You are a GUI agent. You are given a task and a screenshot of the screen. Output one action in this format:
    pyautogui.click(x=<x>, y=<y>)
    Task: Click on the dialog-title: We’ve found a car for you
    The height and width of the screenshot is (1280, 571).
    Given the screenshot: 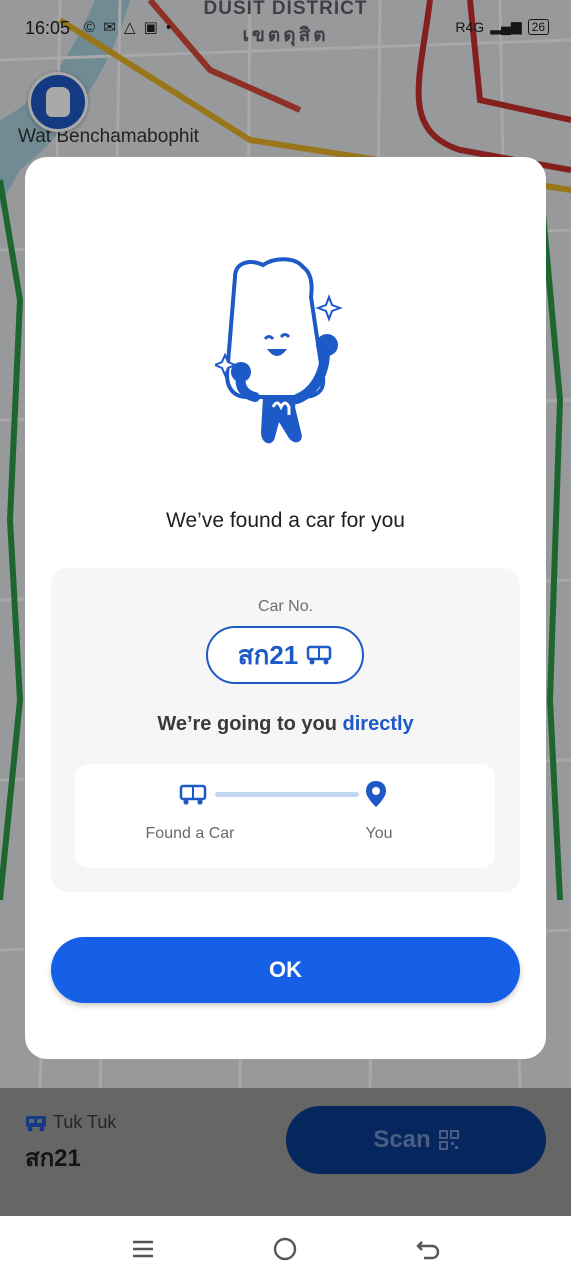 What is the action you would take?
    pyautogui.click(x=285, y=520)
    